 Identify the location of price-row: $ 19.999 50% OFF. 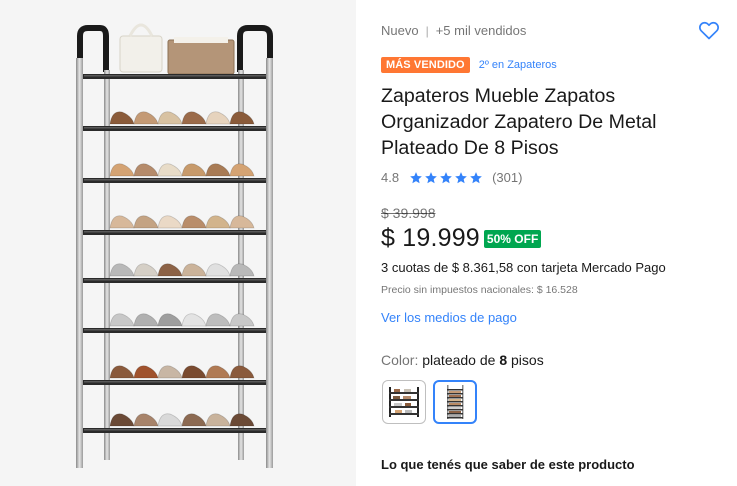
(461, 238).